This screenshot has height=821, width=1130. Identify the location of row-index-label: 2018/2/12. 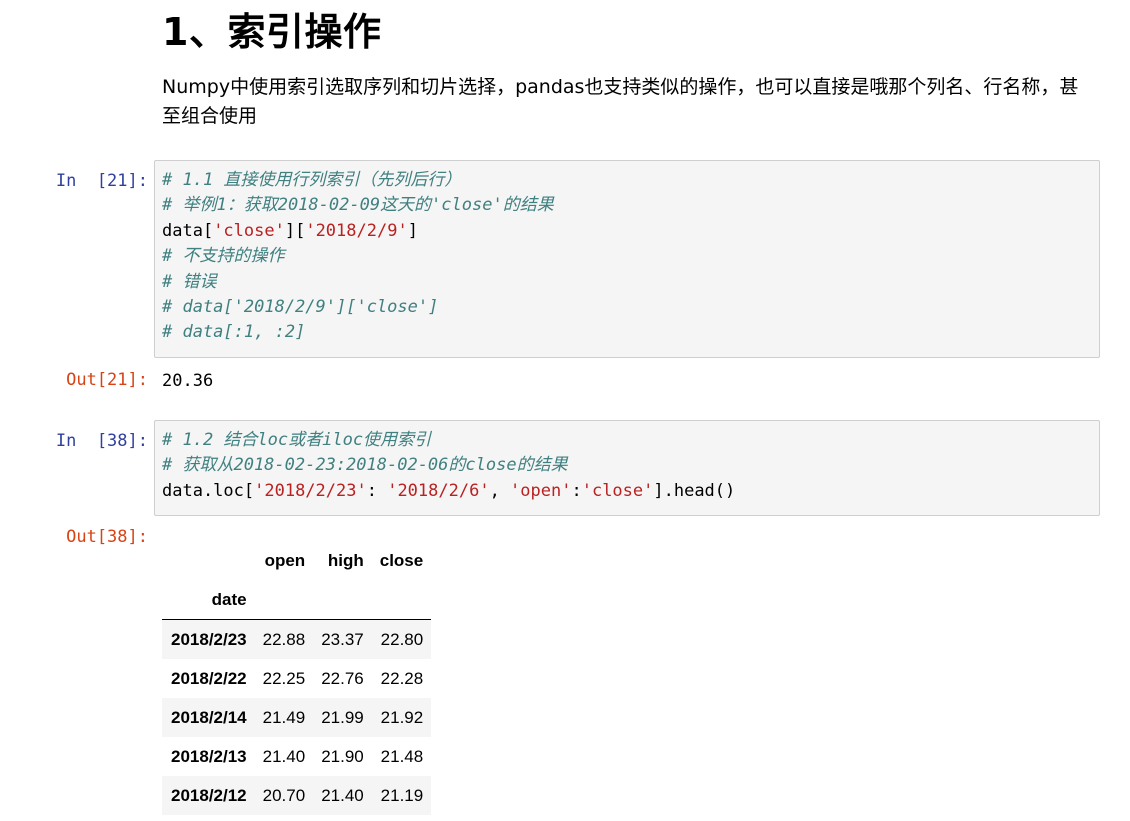
(209, 795).